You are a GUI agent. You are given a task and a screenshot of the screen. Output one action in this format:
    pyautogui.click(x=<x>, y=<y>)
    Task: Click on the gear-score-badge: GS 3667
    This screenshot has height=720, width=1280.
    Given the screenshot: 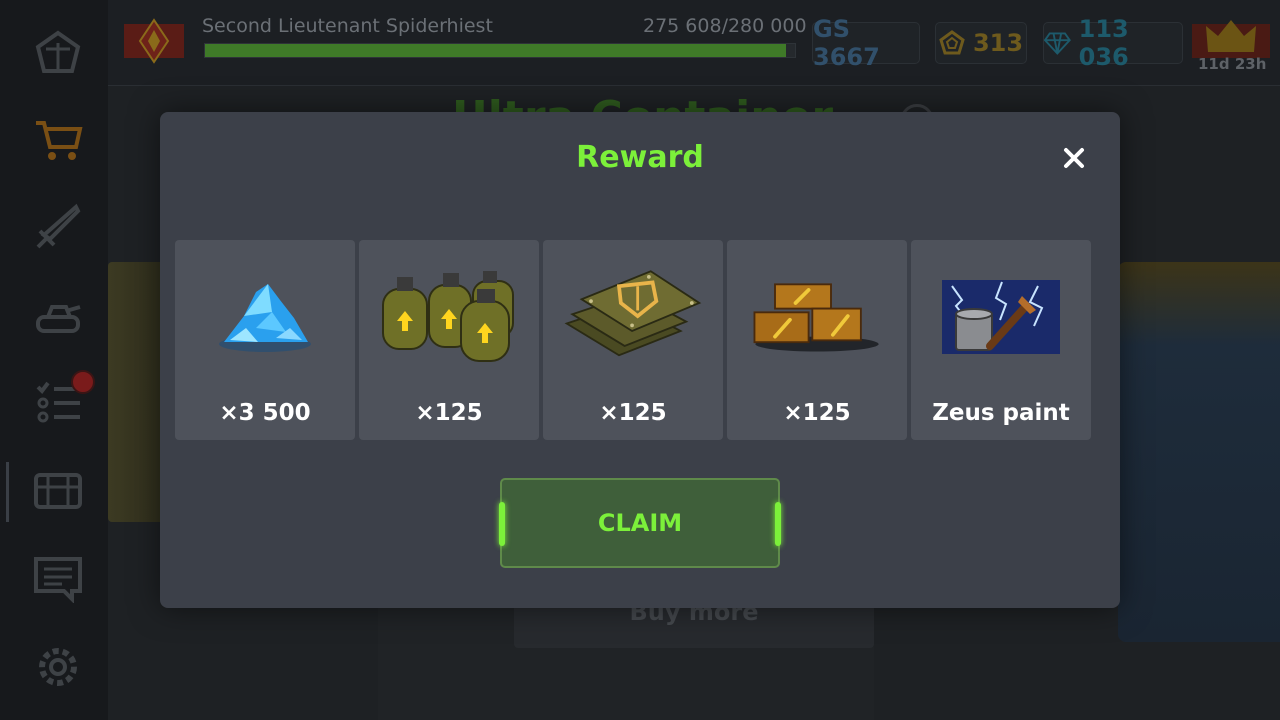 What is the action you would take?
    pyautogui.click(x=866, y=43)
    